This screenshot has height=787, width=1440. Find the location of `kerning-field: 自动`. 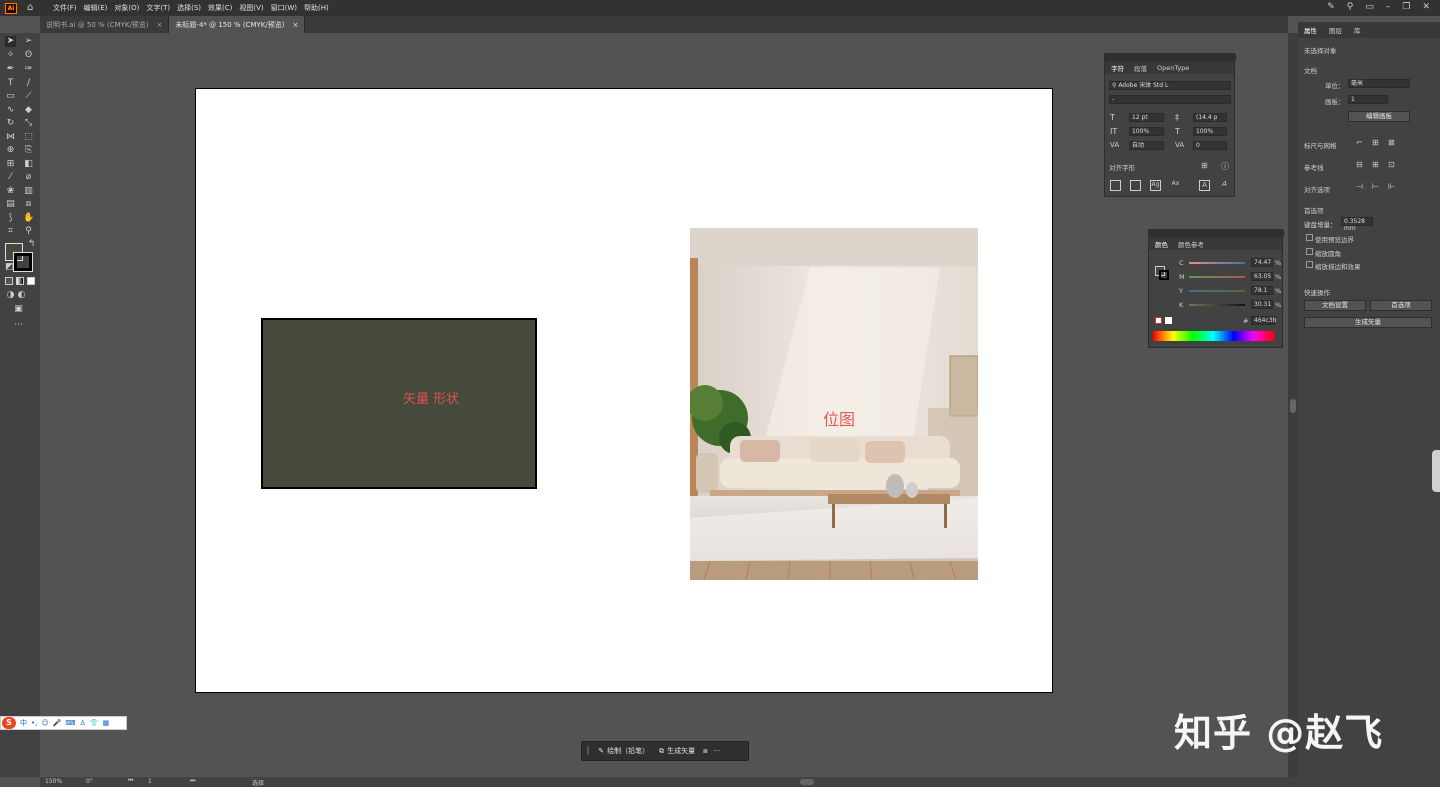

kerning-field: 自动 is located at coordinates (1146, 145).